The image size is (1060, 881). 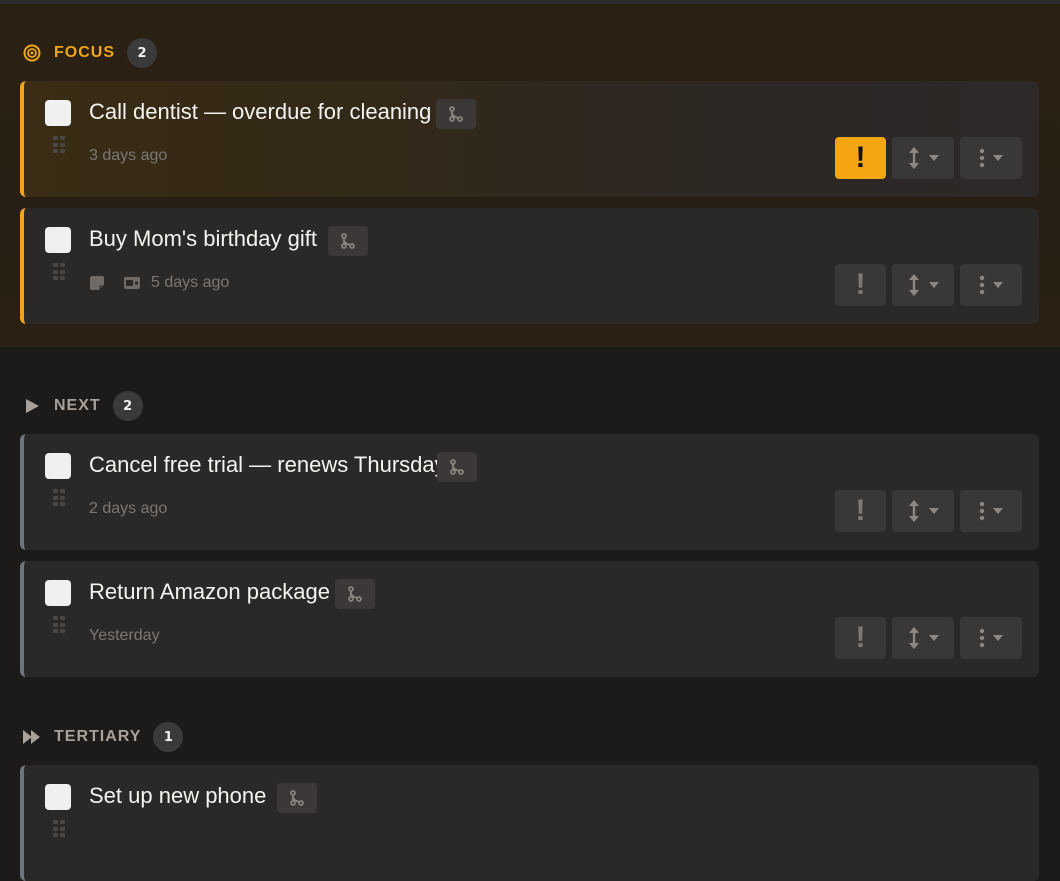 What do you see at coordinates (529, 823) in the screenshot?
I see `task-card: Set up new phone` at bounding box center [529, 823].